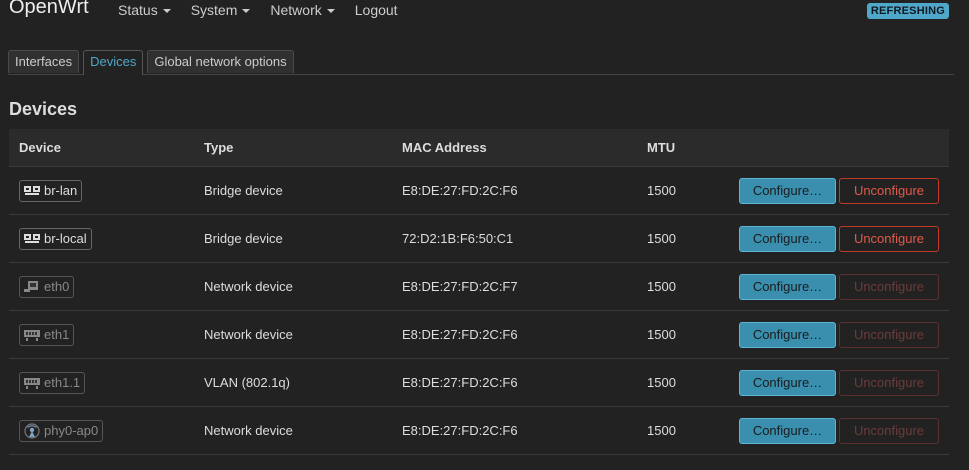 This screenshot has width=969, height=470. What do you see at coordinates (61, 190) in the screenshot?
I see `device-name: br-lan` at bounding box center [61, 190].